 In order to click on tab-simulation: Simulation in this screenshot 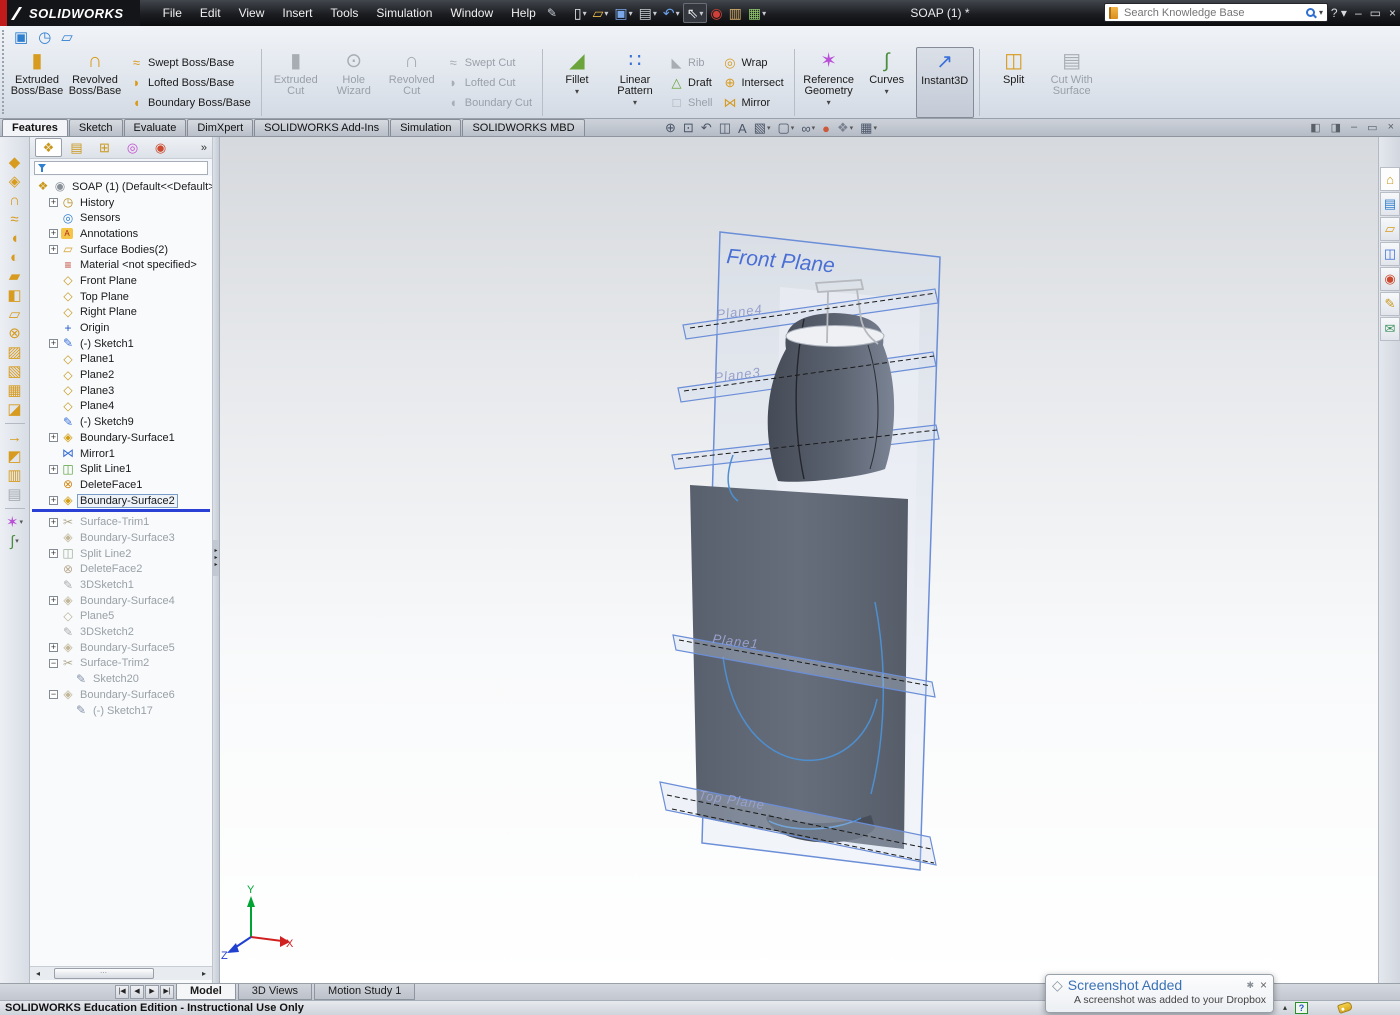, I will do `click(426, 127)`.